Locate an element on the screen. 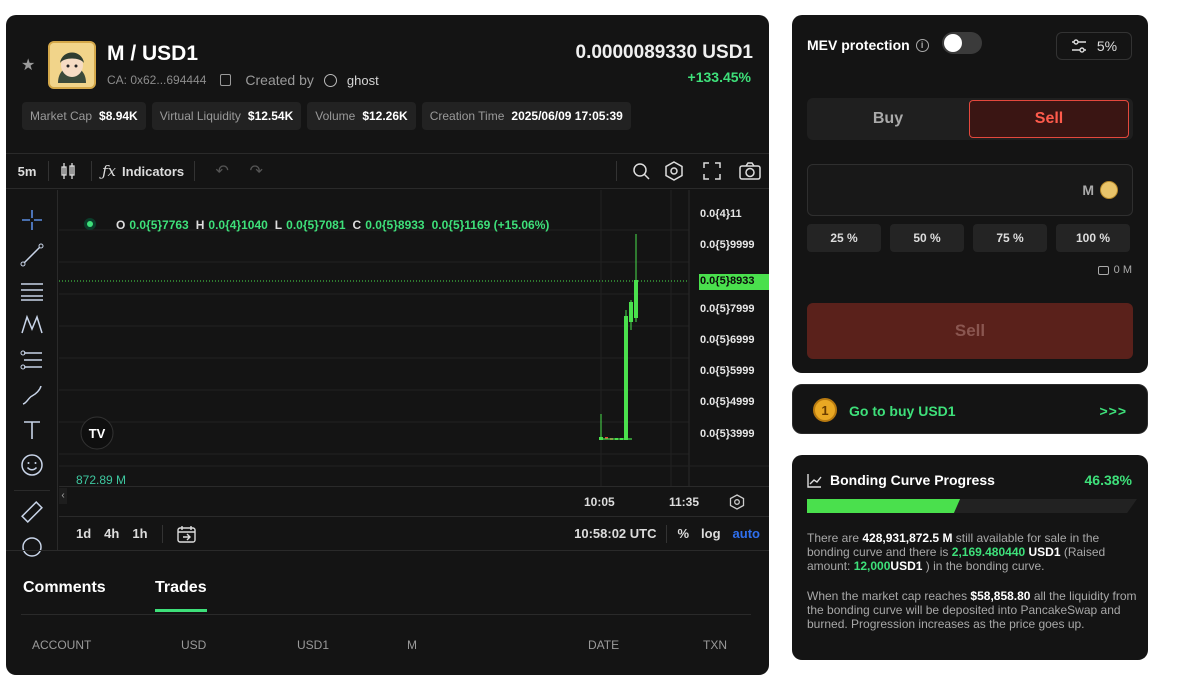  fullscreen-icon is located at coordinates (712, 171).